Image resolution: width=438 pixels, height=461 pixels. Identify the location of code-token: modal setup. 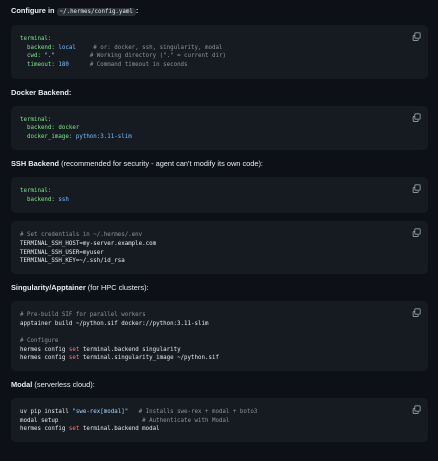
(39, 420).